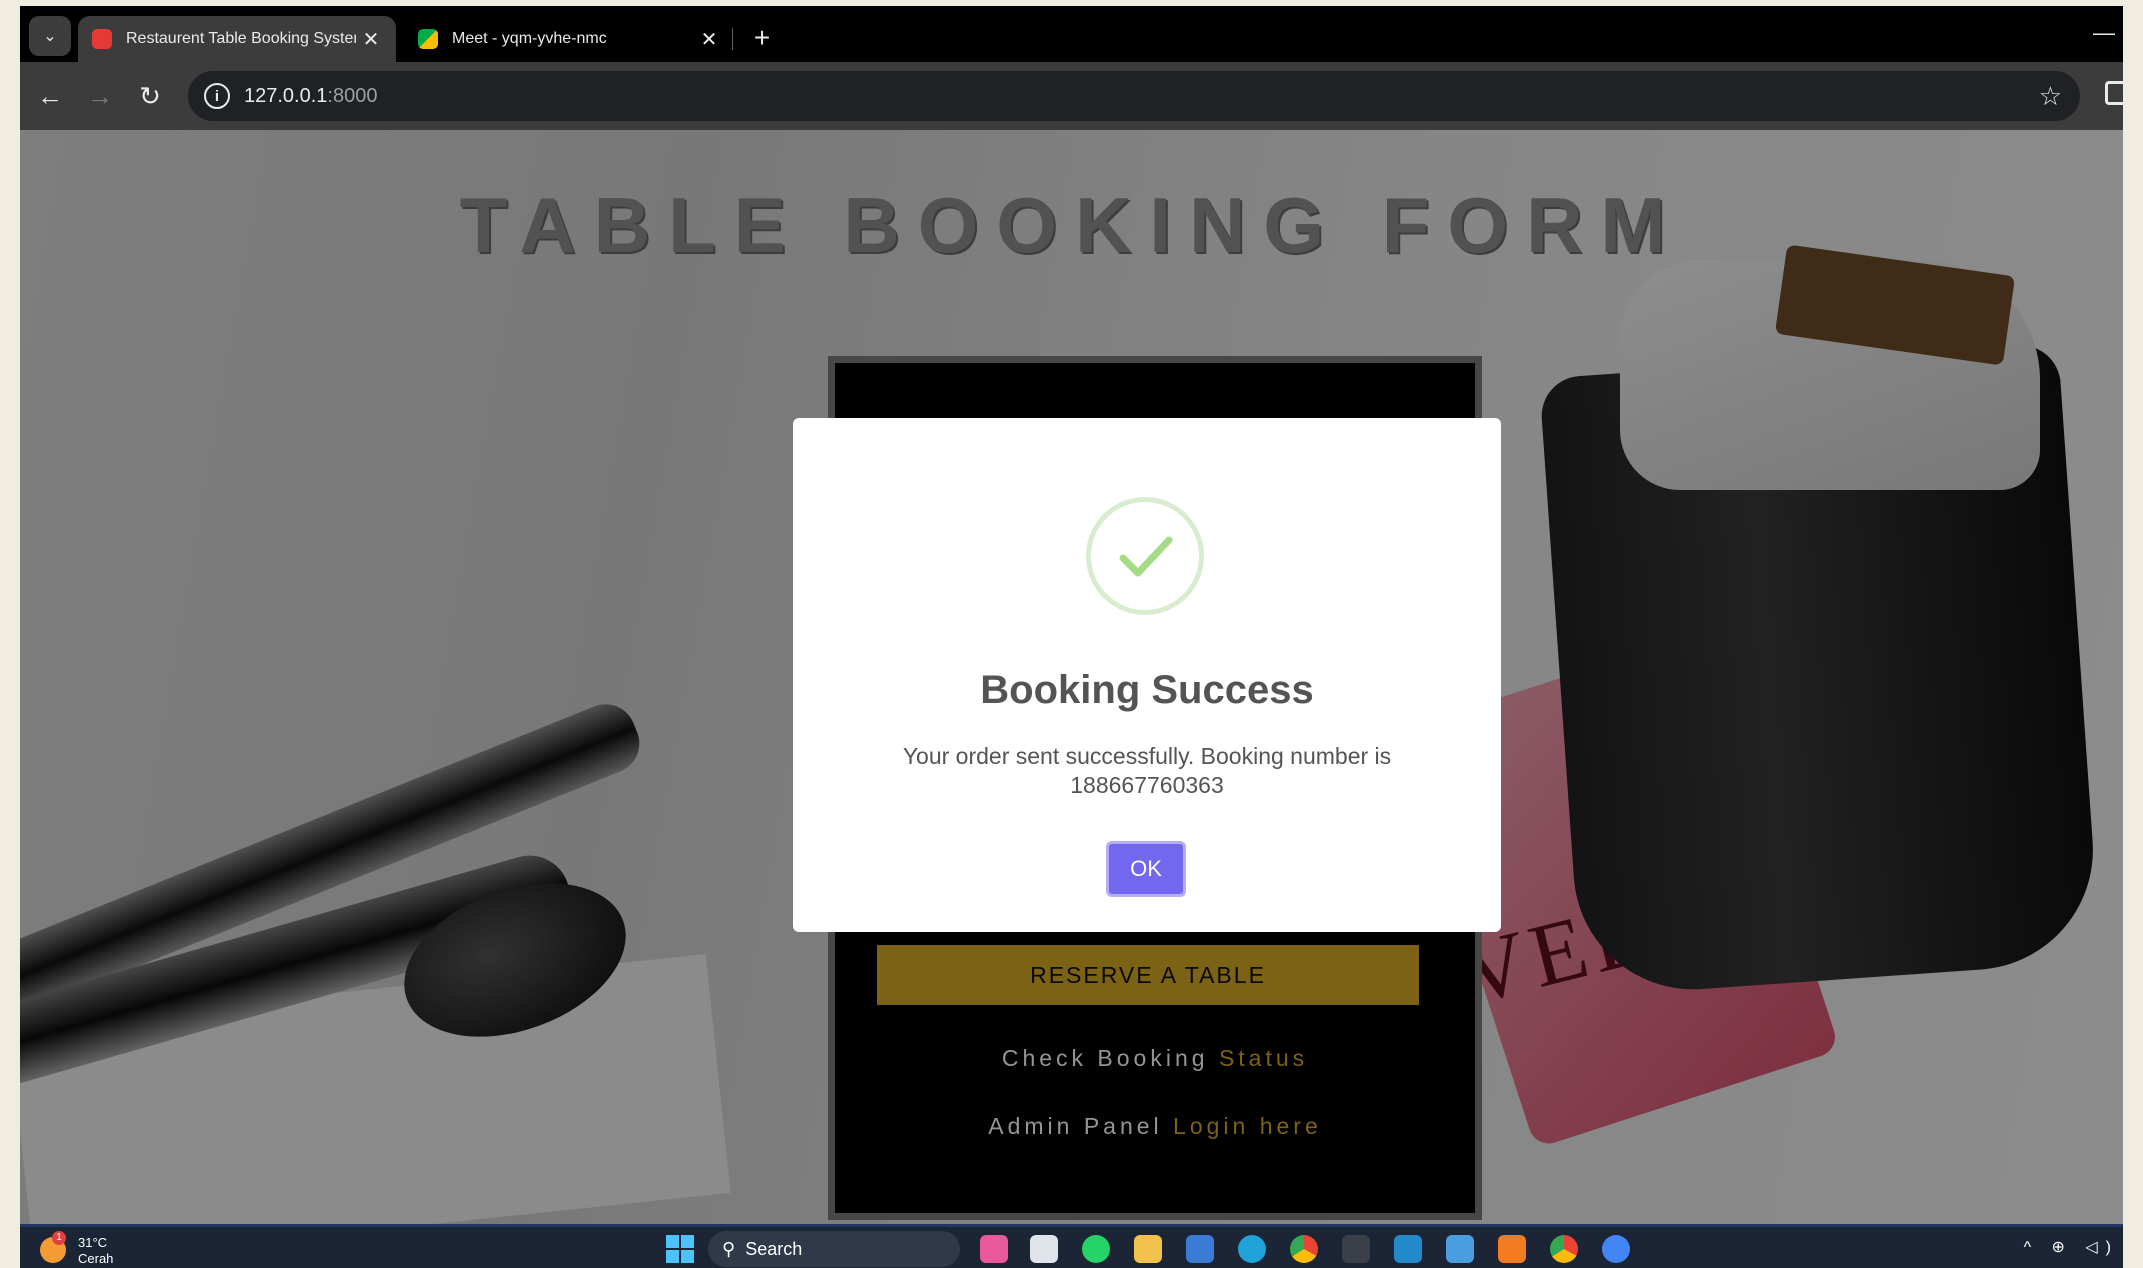 This screenshot has height=1268, width=2143. I want to click on tab-restaurant-booking: Restaurent Table Booking System ✕, so click(237, 39).